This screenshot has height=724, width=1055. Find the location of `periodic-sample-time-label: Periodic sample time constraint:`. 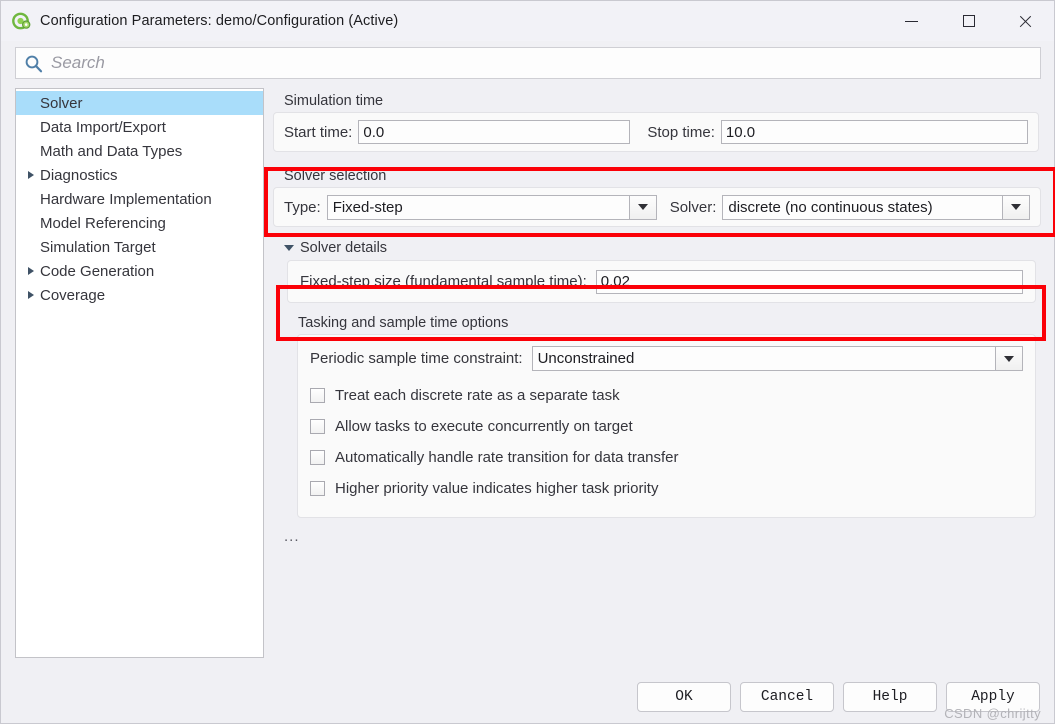

periodic-sample-time-label: Periodic sample time constraint: is located at coordinates (416, 358).